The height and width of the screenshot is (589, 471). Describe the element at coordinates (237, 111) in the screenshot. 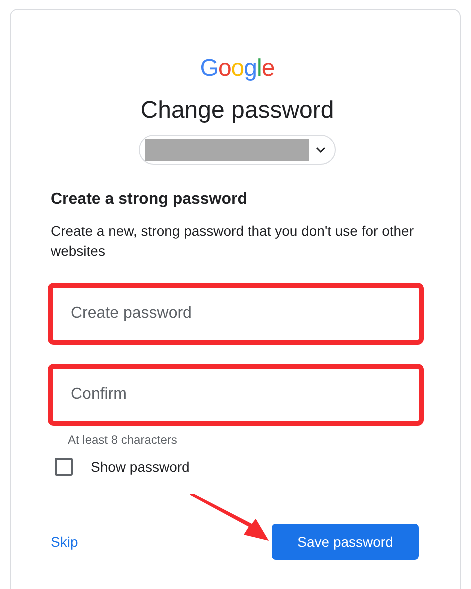

I see `page-title: Change password` at that location.